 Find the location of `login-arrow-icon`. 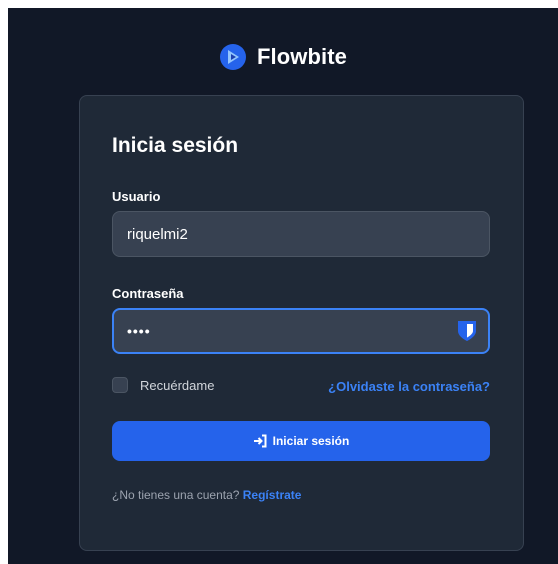

login-arrow-icon is located at coordinates (260, 441).